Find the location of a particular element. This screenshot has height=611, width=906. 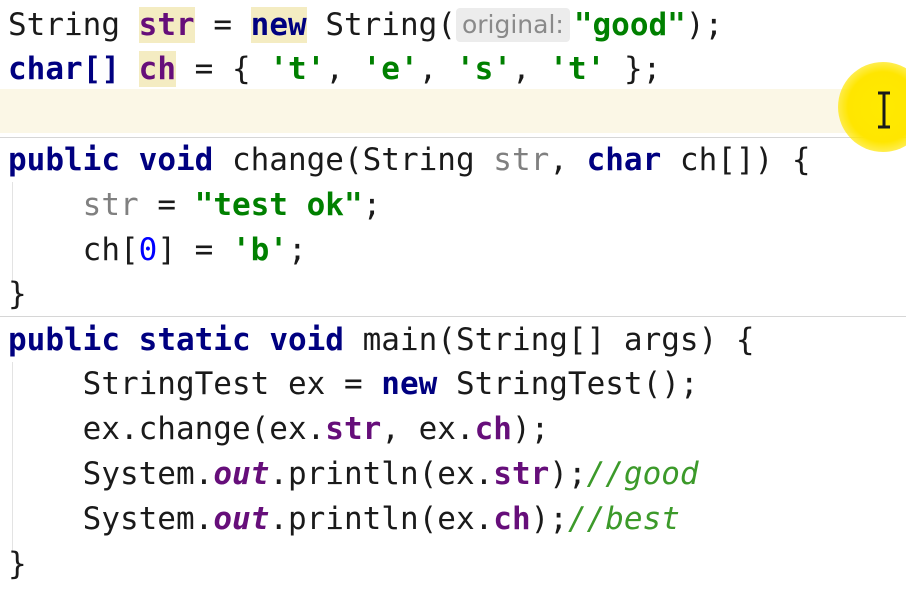

method-separator is located at coordinates (453, 316).